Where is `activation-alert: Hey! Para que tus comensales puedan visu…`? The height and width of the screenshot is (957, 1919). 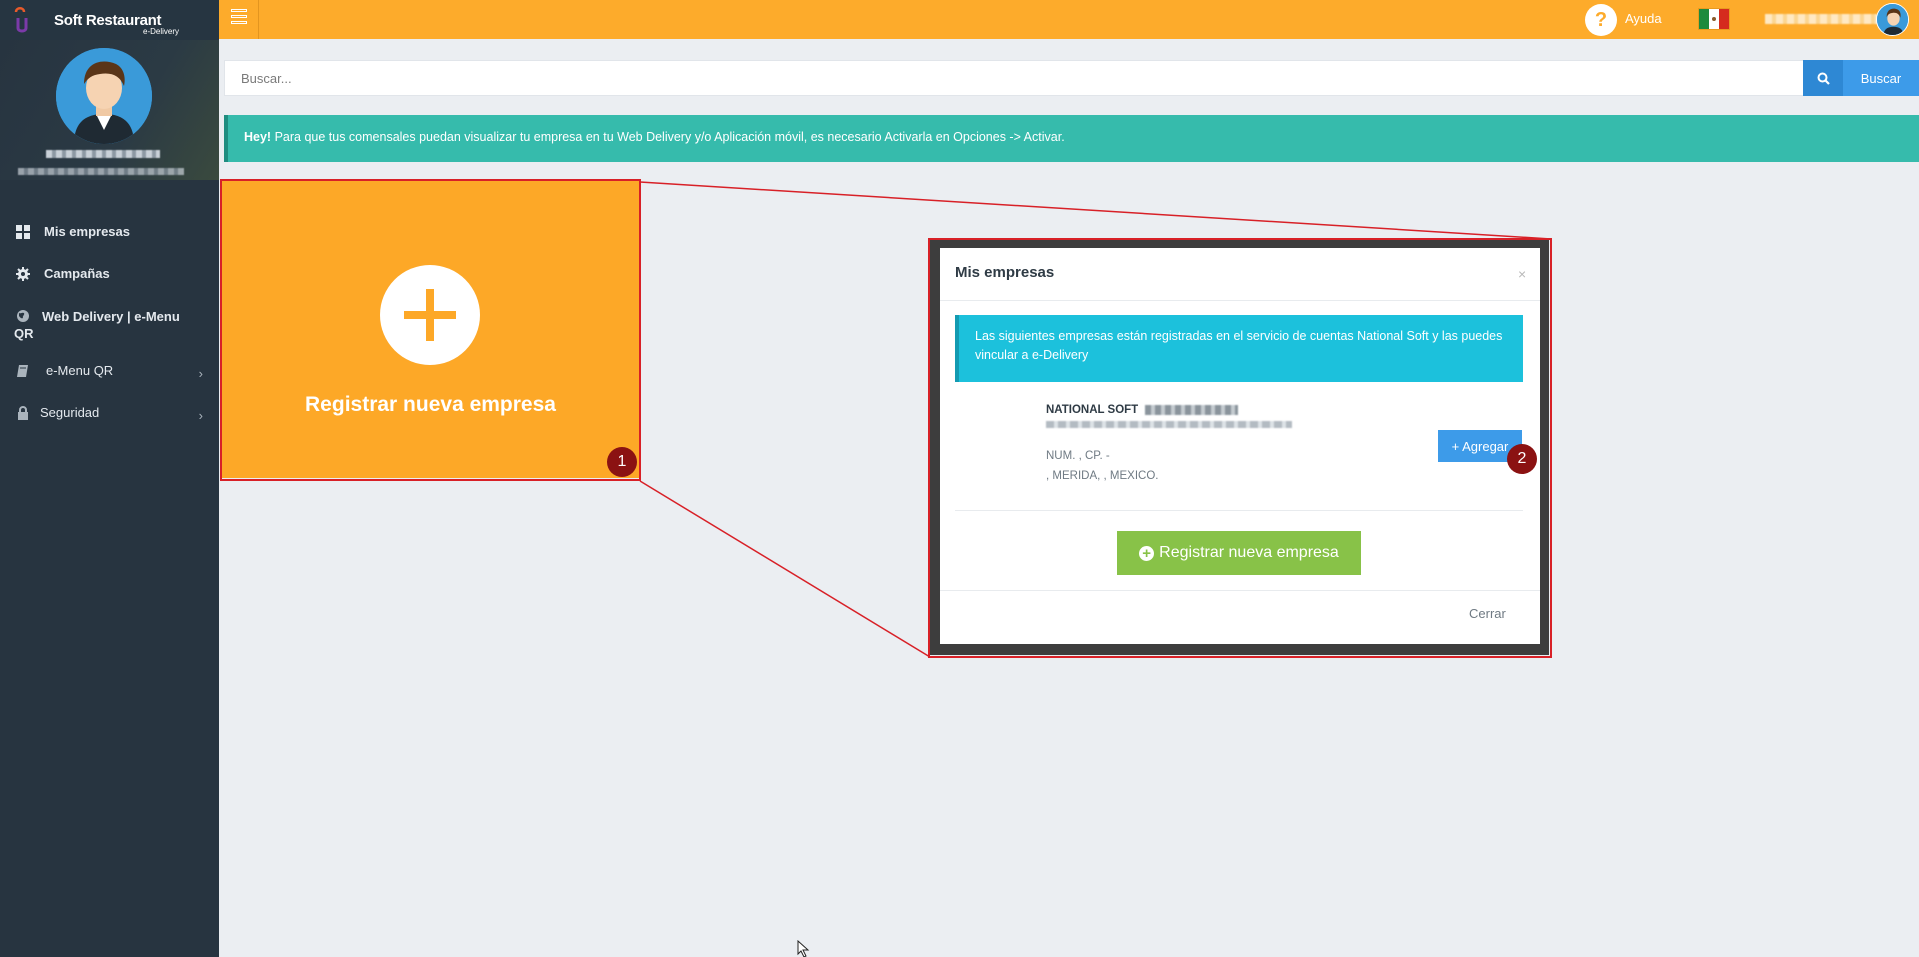 activation-alert: Hey! Para que tus comensales puedan visu… is located at coordinates (1071, 138).